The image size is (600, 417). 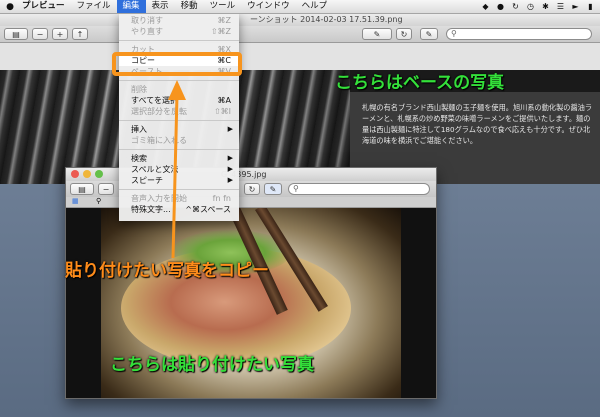 I want to click on markup-button: ✎, so click(x=377, y=34).